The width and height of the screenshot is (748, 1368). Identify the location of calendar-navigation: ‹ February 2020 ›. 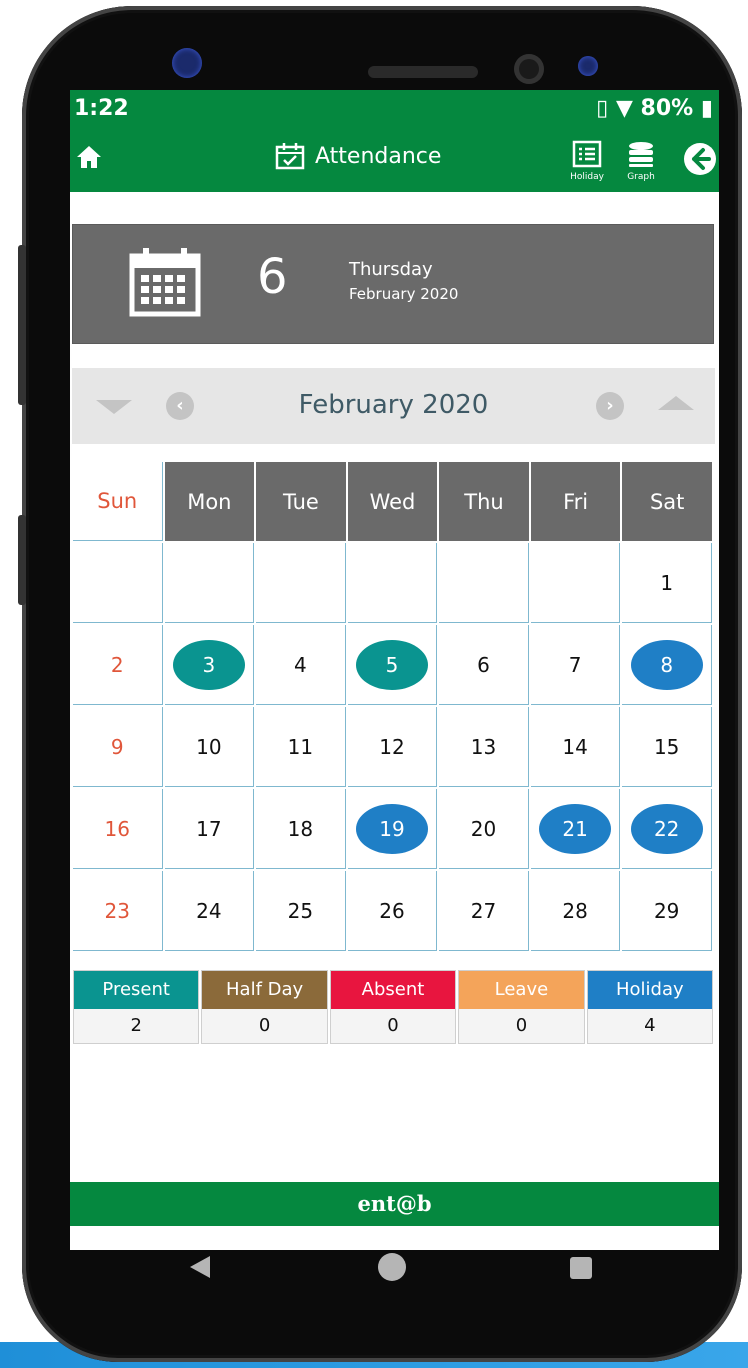
(393, 406).